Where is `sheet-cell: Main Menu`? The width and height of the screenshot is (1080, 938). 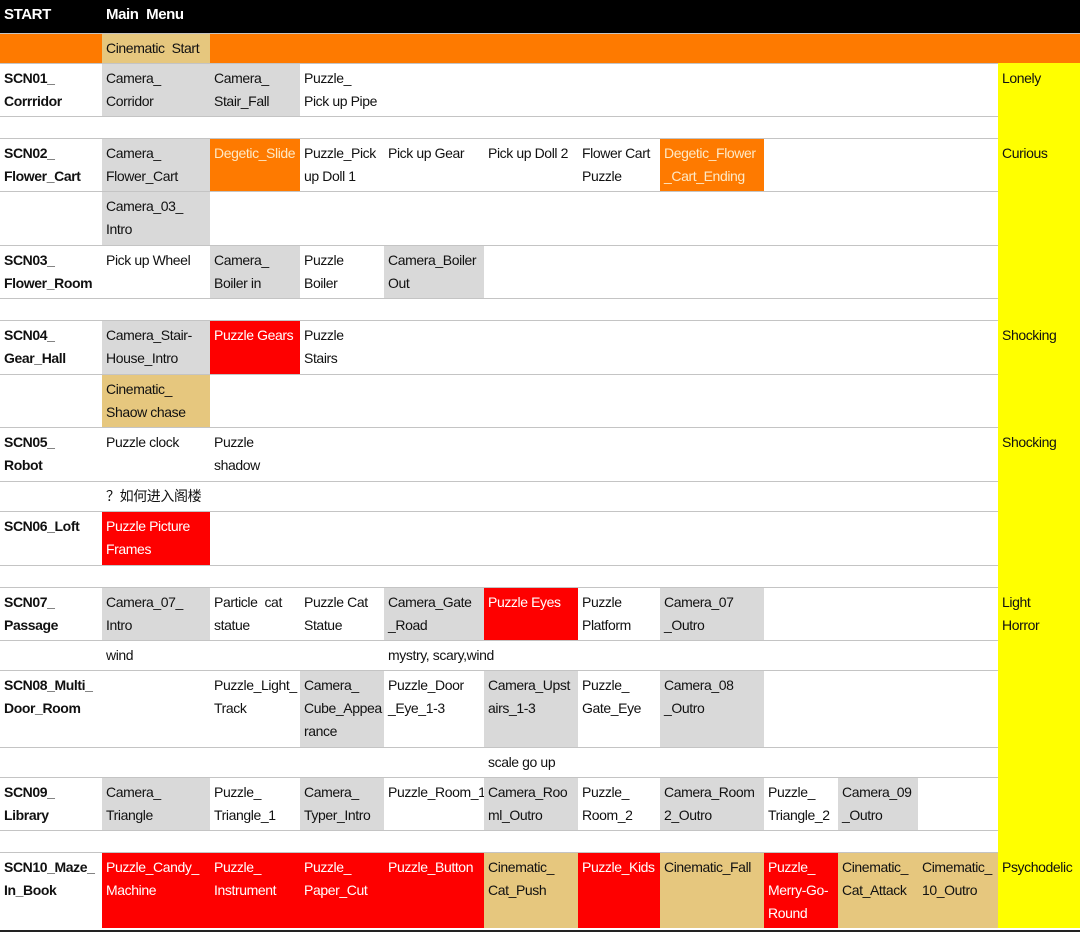 sheet-cell: Main Menu is located at coordinates (156, 16).